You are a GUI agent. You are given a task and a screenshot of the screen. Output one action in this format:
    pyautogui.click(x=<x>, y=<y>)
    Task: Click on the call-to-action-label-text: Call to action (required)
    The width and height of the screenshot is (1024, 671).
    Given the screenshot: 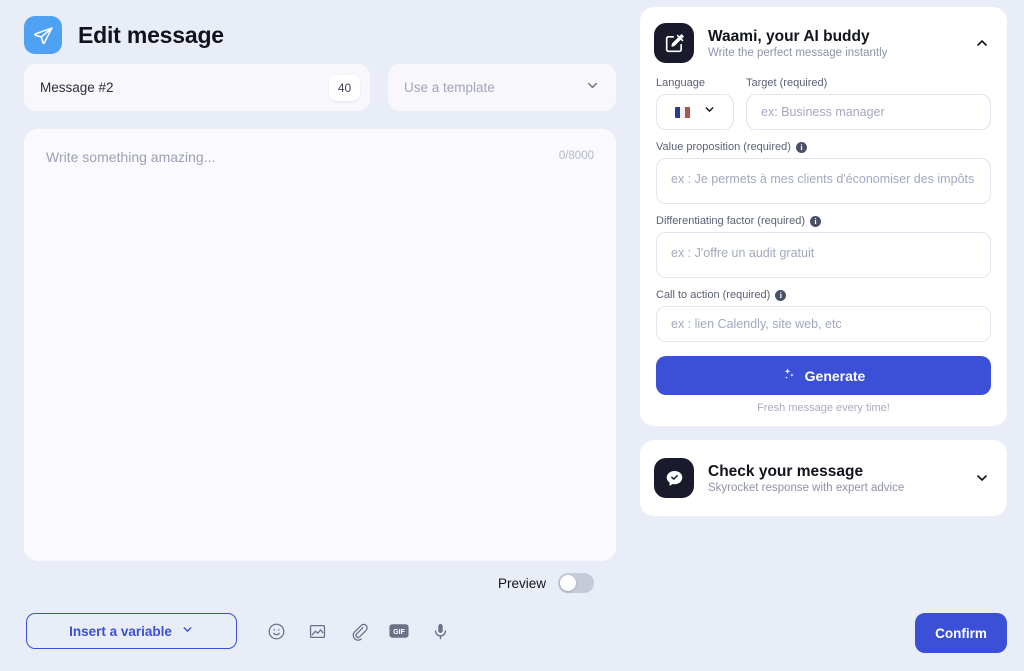 What is the action you would take?
    pyautogui.click(x=713, y=295)
    